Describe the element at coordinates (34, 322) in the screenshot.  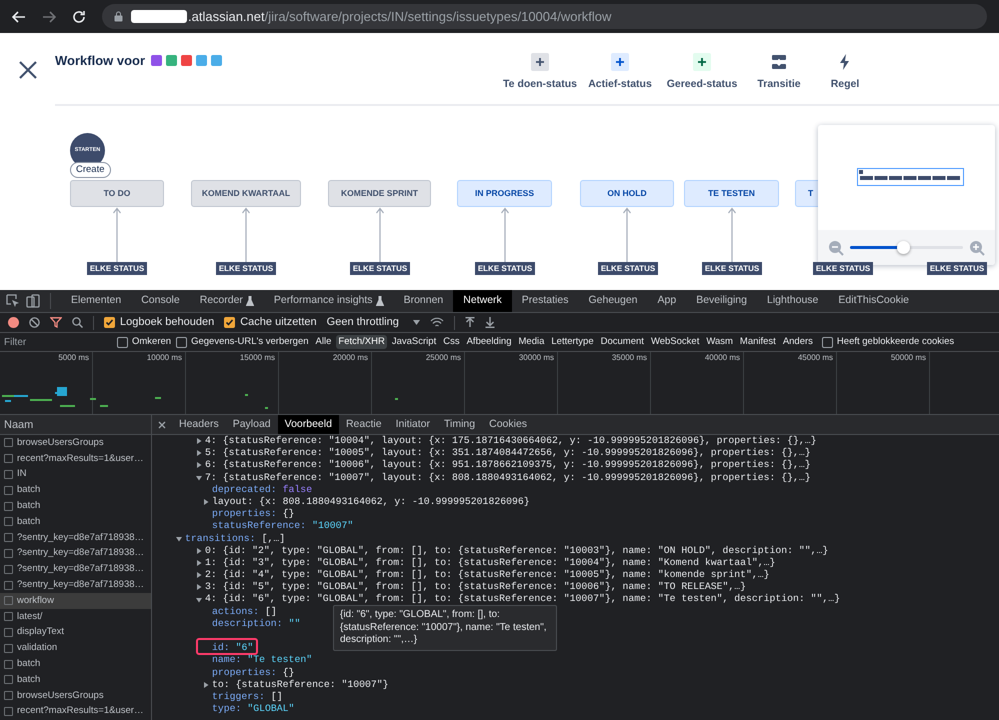
I see `clear-icon` at that location.